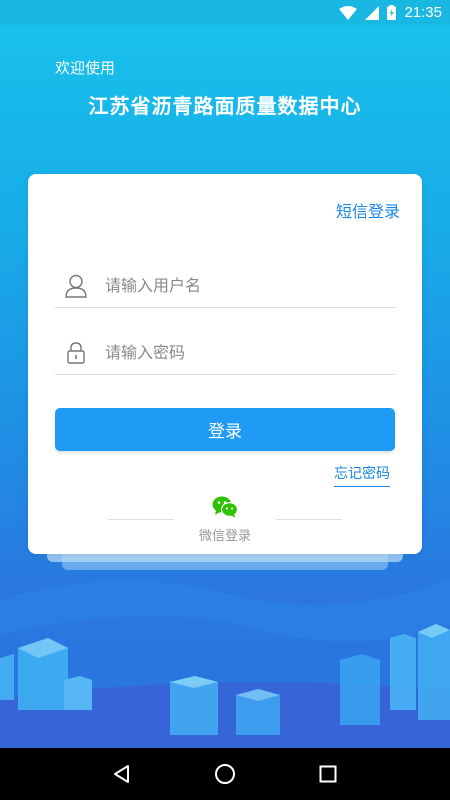 This screenshot has height=800, width=450. What do you see at coordinates (225, 509) in the screenshot?
I see `wechat-icon` at bounding box center [225, 509].